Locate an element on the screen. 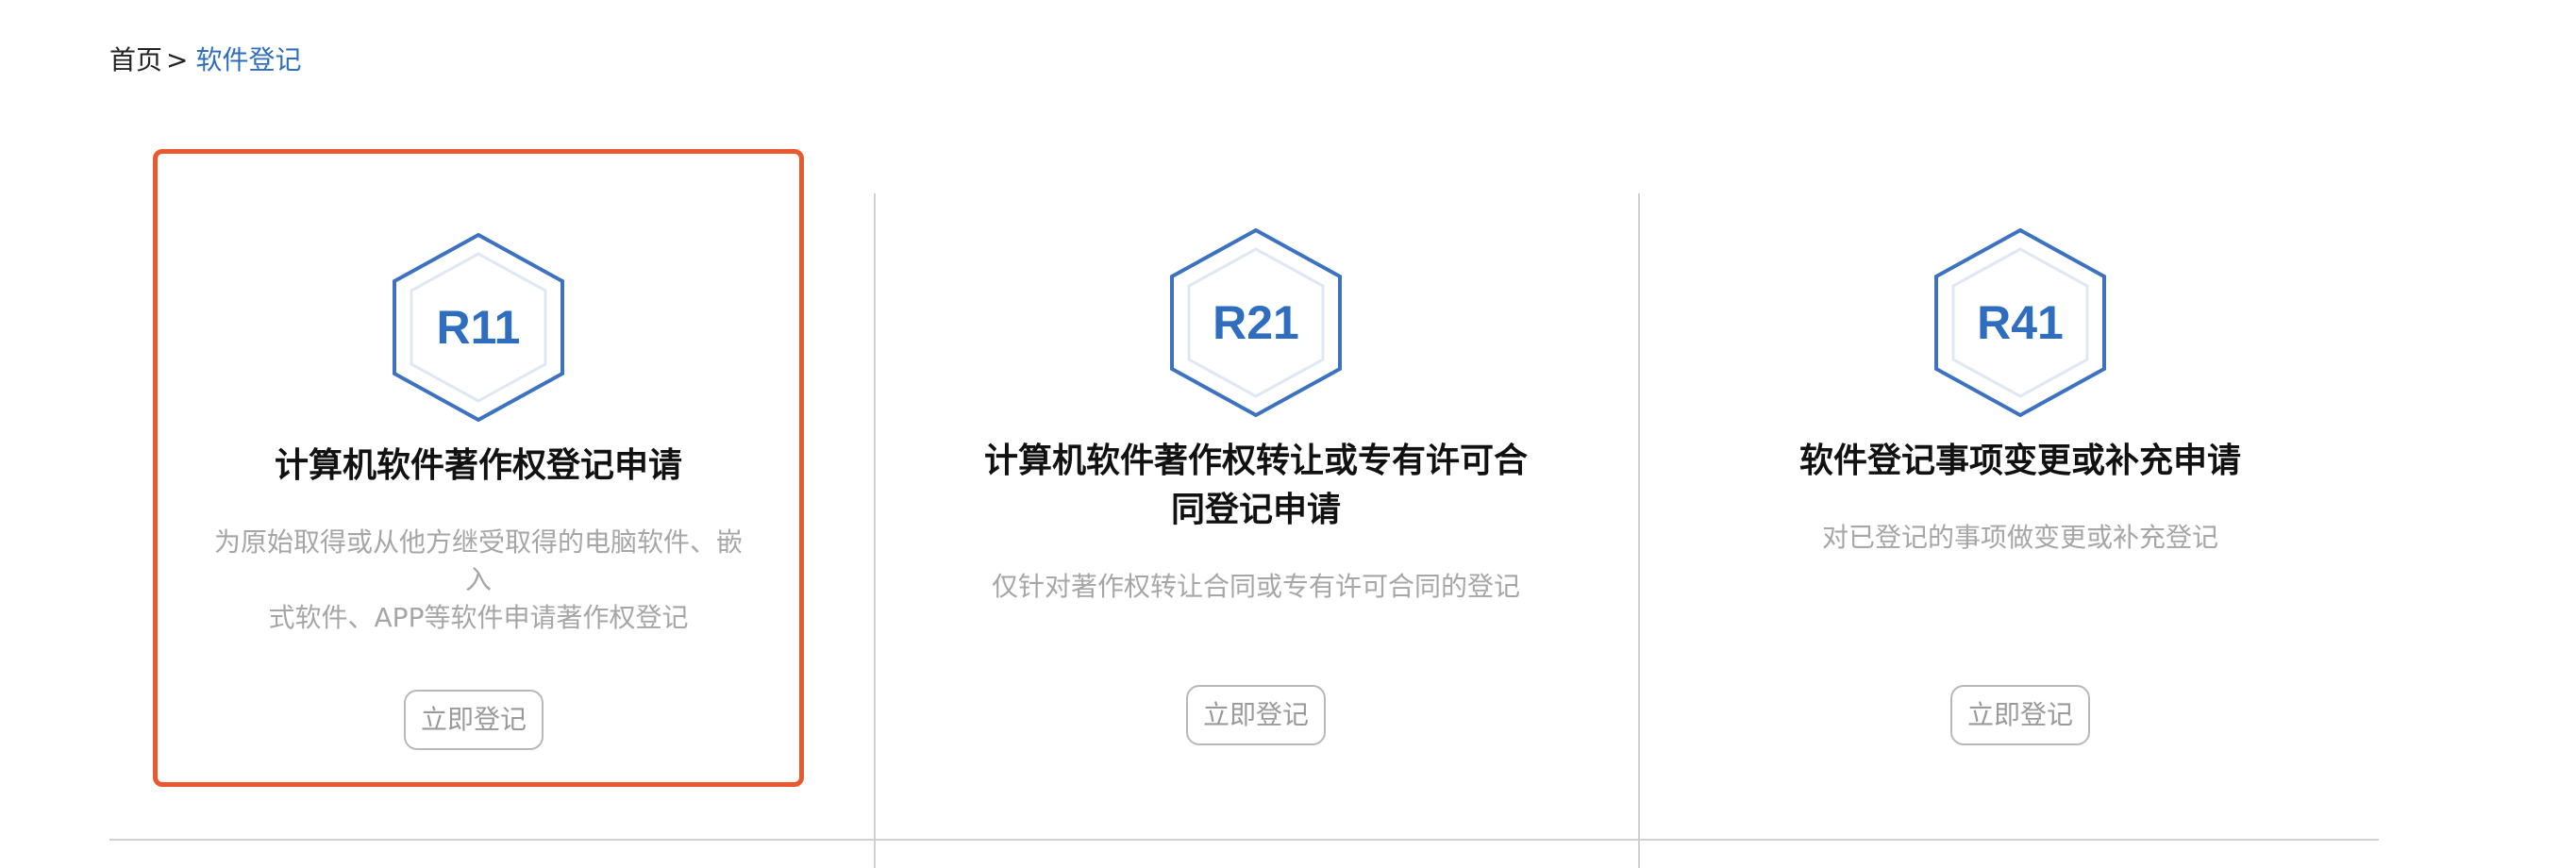 This screenshot has height=868, width=2576. hexagon-badge-icon: R41 is located at coordinates (2020, 323).